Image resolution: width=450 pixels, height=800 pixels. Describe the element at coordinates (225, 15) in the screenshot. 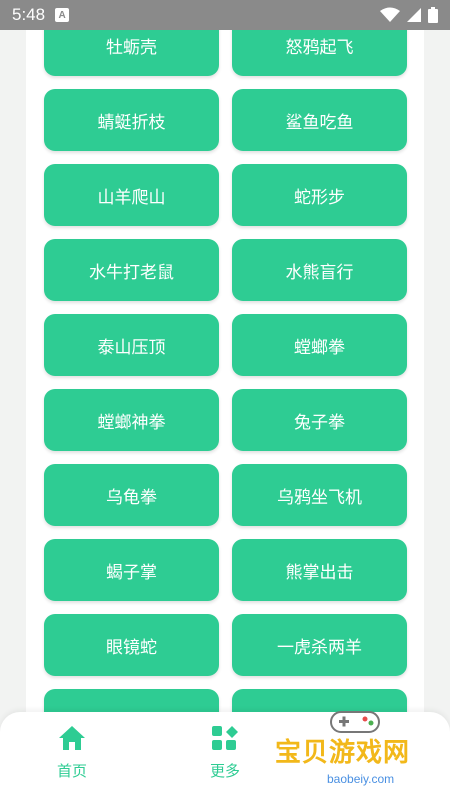

I see `status-bar: 5:48 A` at that location.